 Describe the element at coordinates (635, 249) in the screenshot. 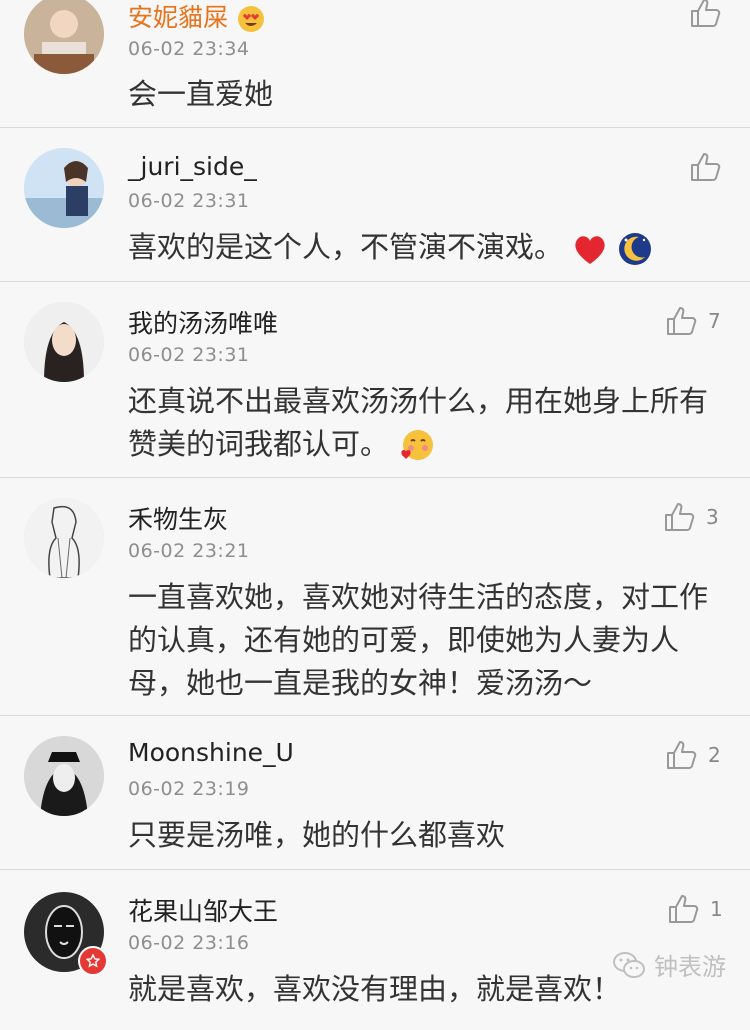

I see `moon-emoji-icon` at that location.